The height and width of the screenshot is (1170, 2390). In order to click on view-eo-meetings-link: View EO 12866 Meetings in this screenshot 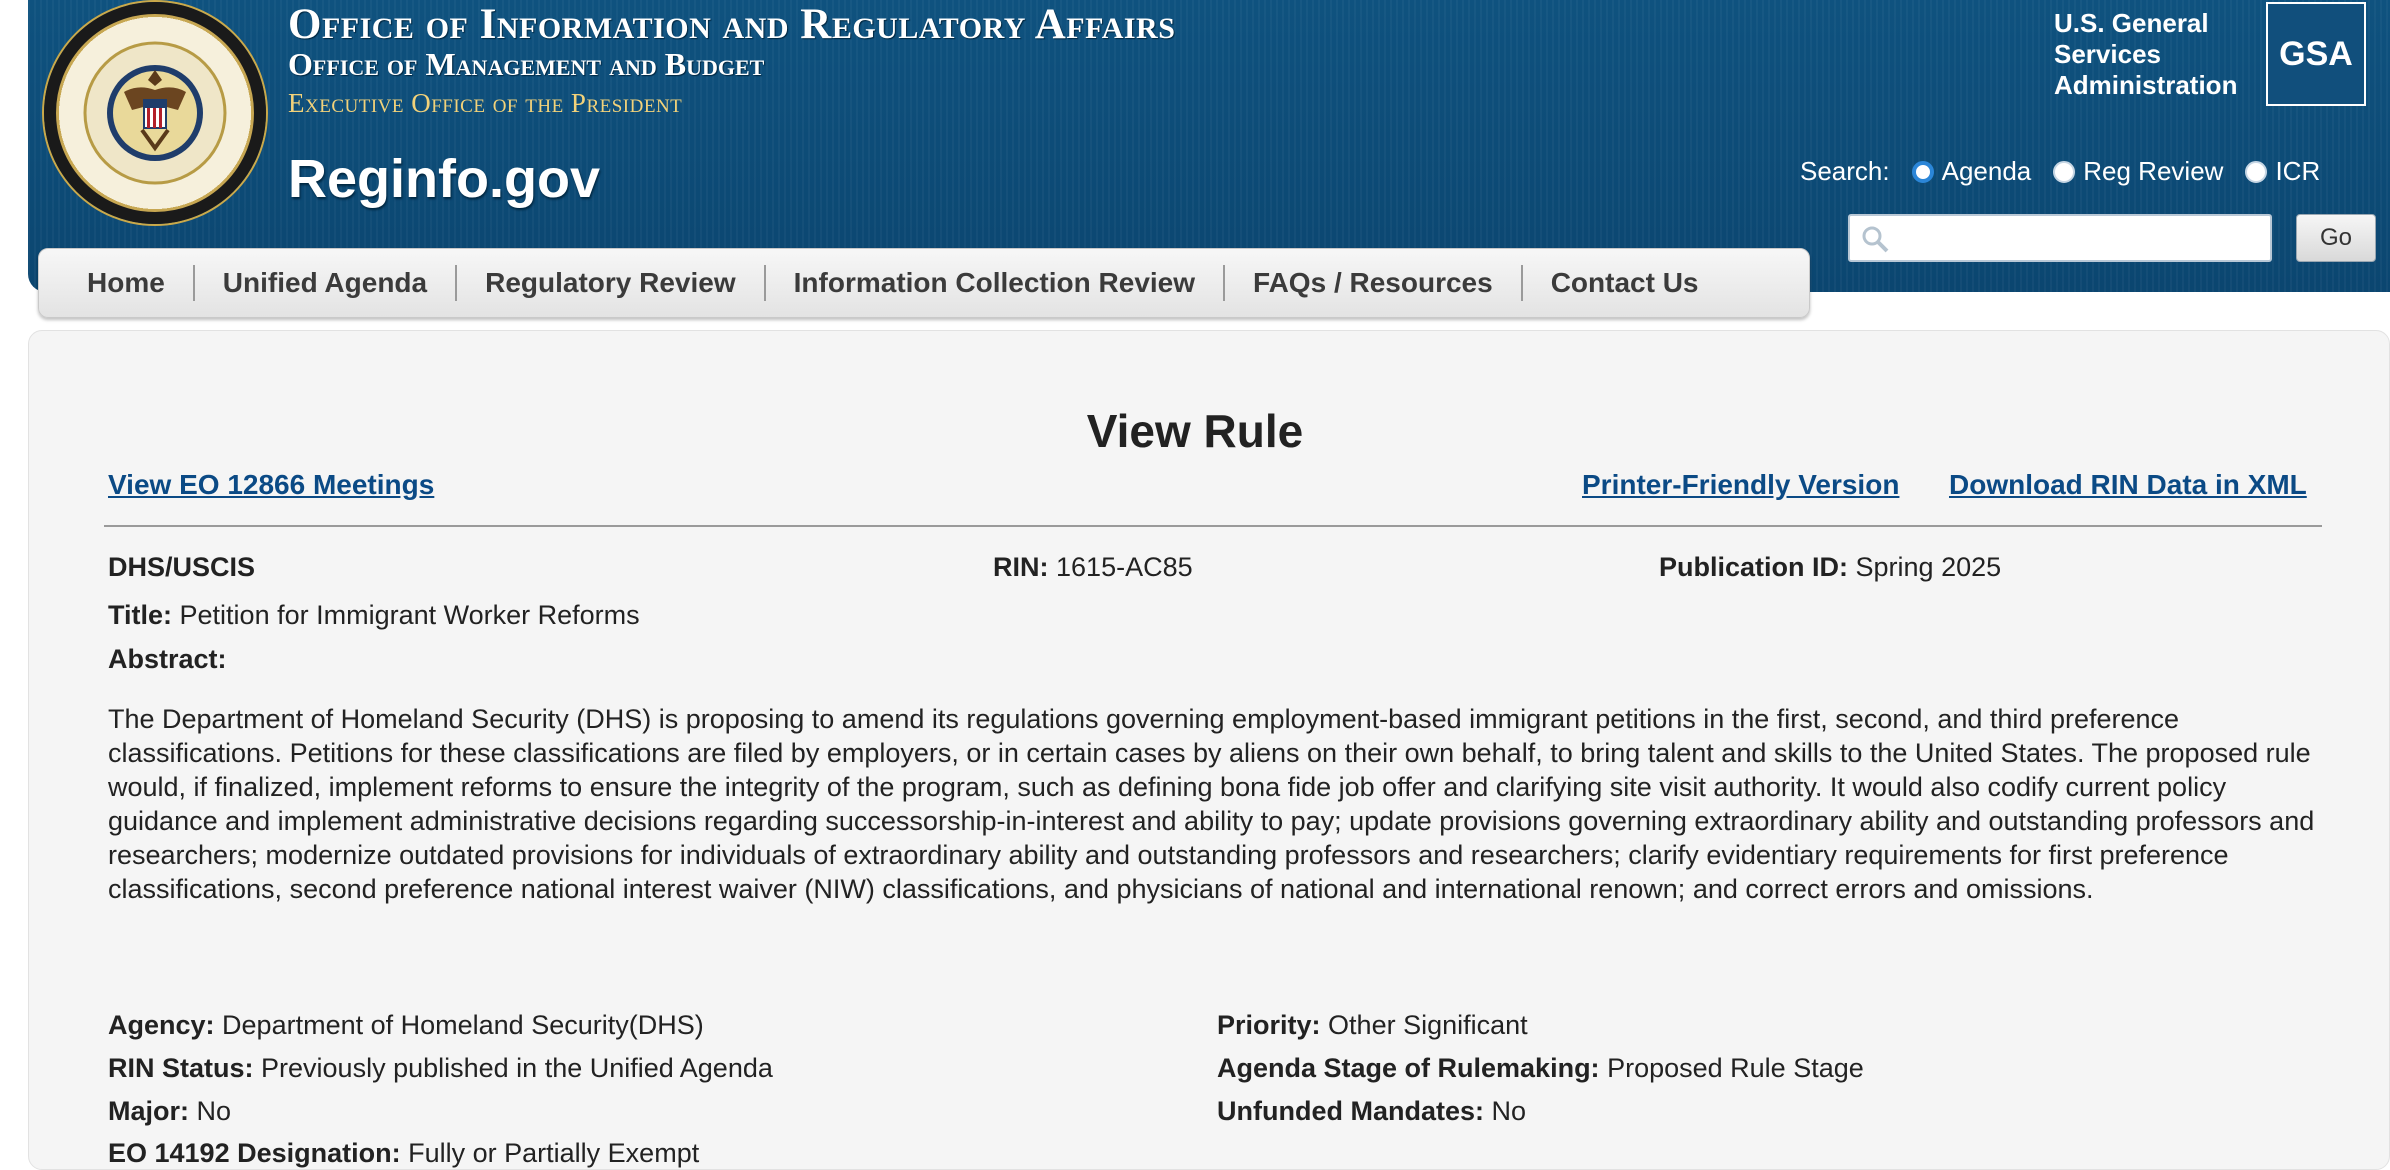, I will do `click(271, 485)`.